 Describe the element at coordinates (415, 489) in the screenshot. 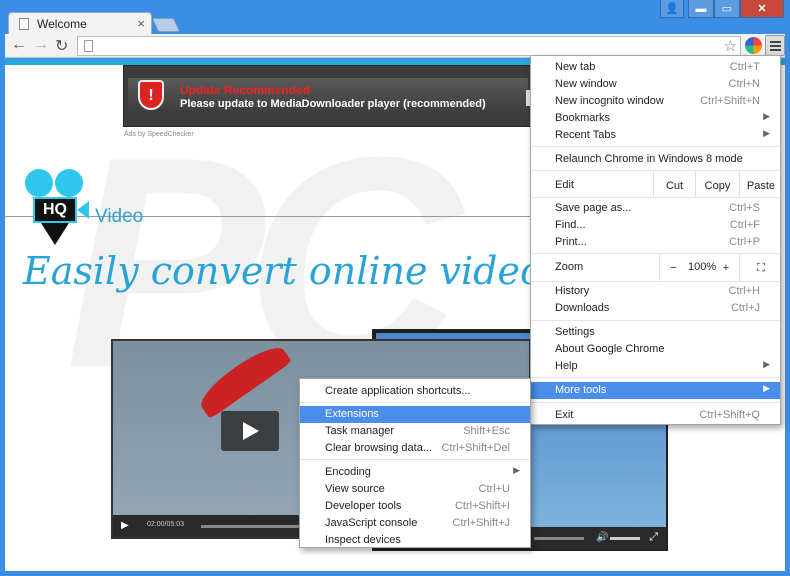

I see `submenu-item-view-source: View source Ctrl+U` at that location.